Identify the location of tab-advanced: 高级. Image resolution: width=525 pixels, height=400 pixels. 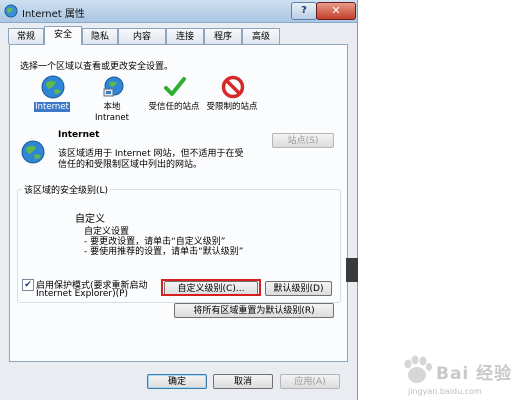
(261, 36).